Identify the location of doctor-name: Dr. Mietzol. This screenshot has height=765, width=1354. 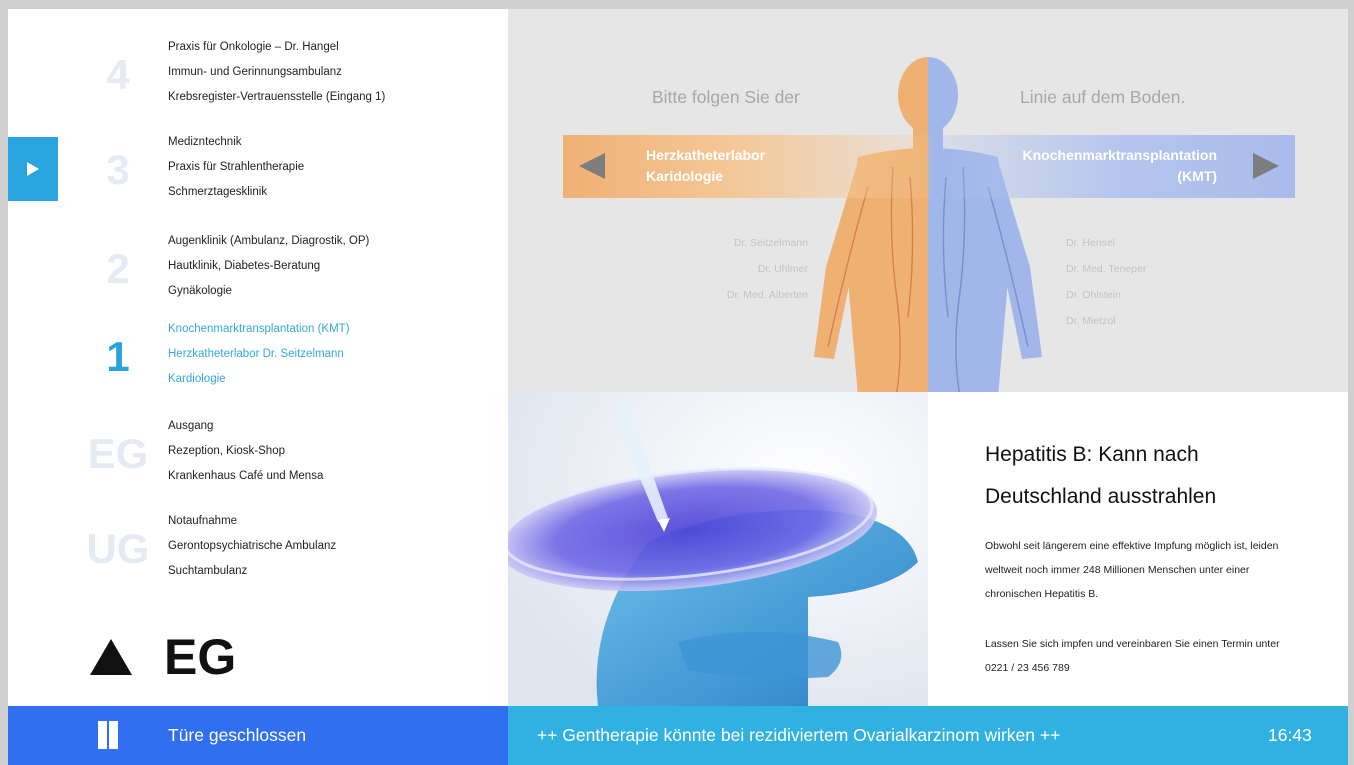
(1091, 321).